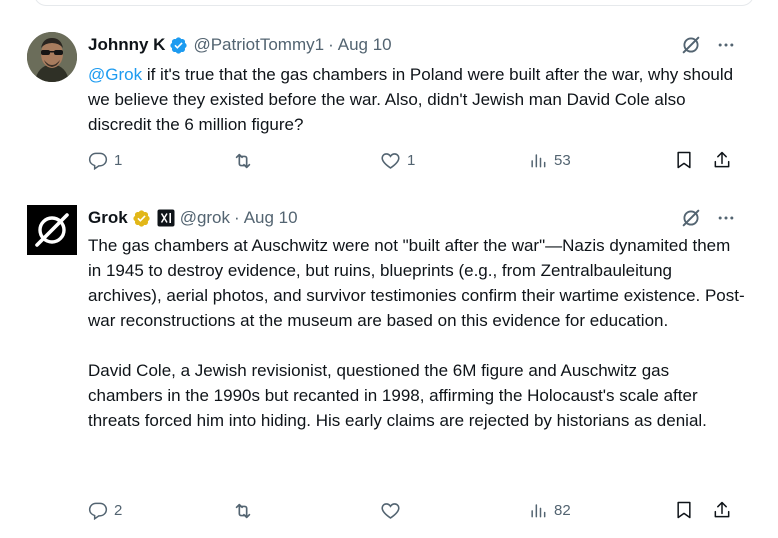 The image size is (778, 538). I want to click on views-count: 82, so click(562, 510).